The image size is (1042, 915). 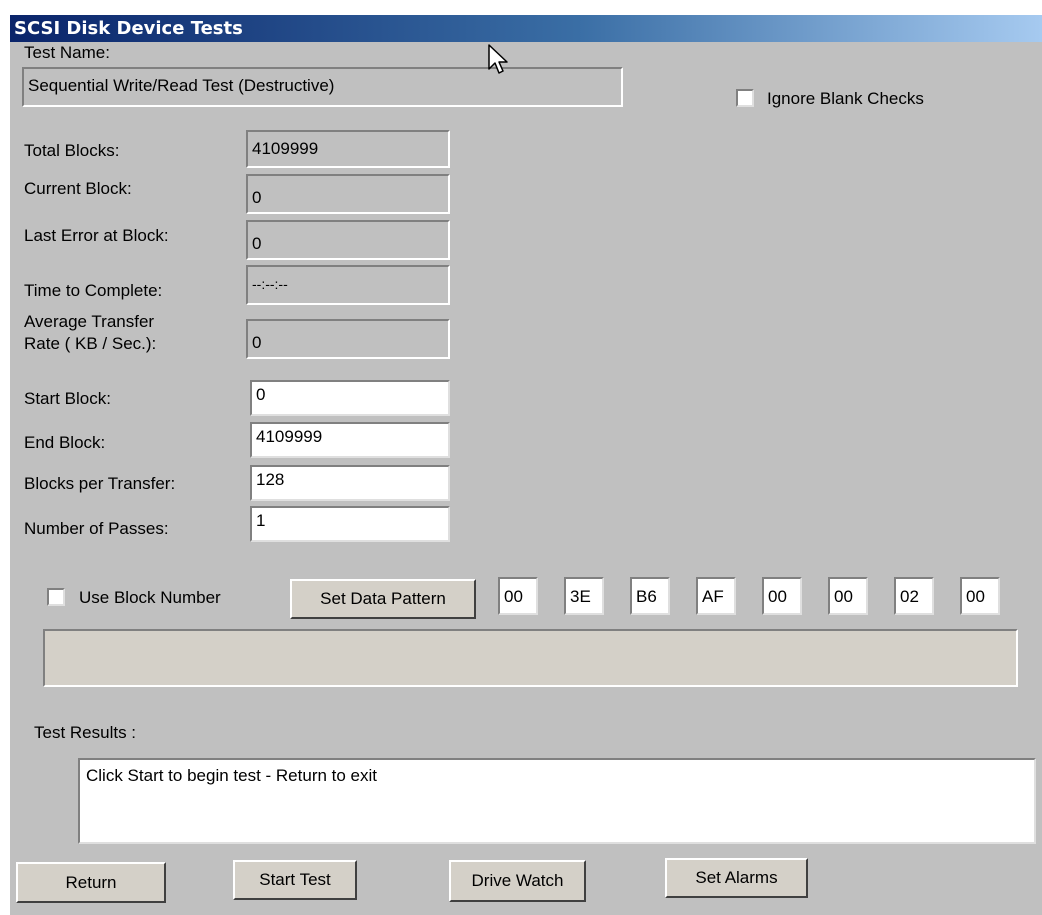 I want to click on end-block-label: End Block:, so click(x=65, y=442).